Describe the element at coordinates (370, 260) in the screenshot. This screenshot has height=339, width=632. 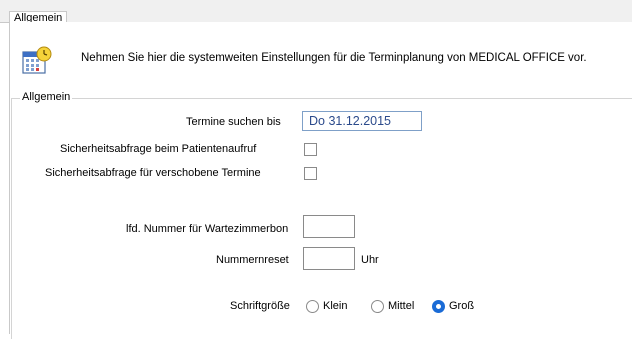
I see `number-reset-unit: Uhr` at that location.